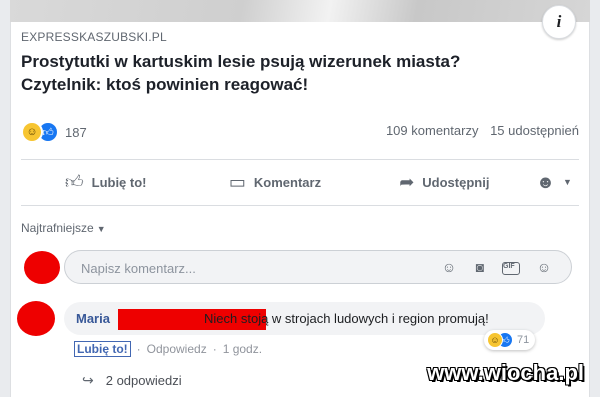  Describe the element at coordinates (544, 267) in the screenshot. I see `sticker-icon: ☺` at that location.